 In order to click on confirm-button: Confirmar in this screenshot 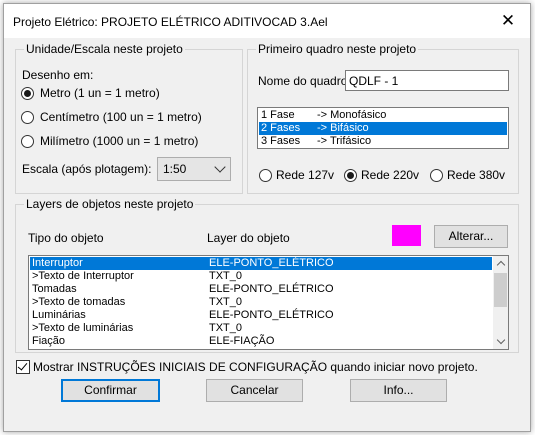, I will do `click(110, 390)`.